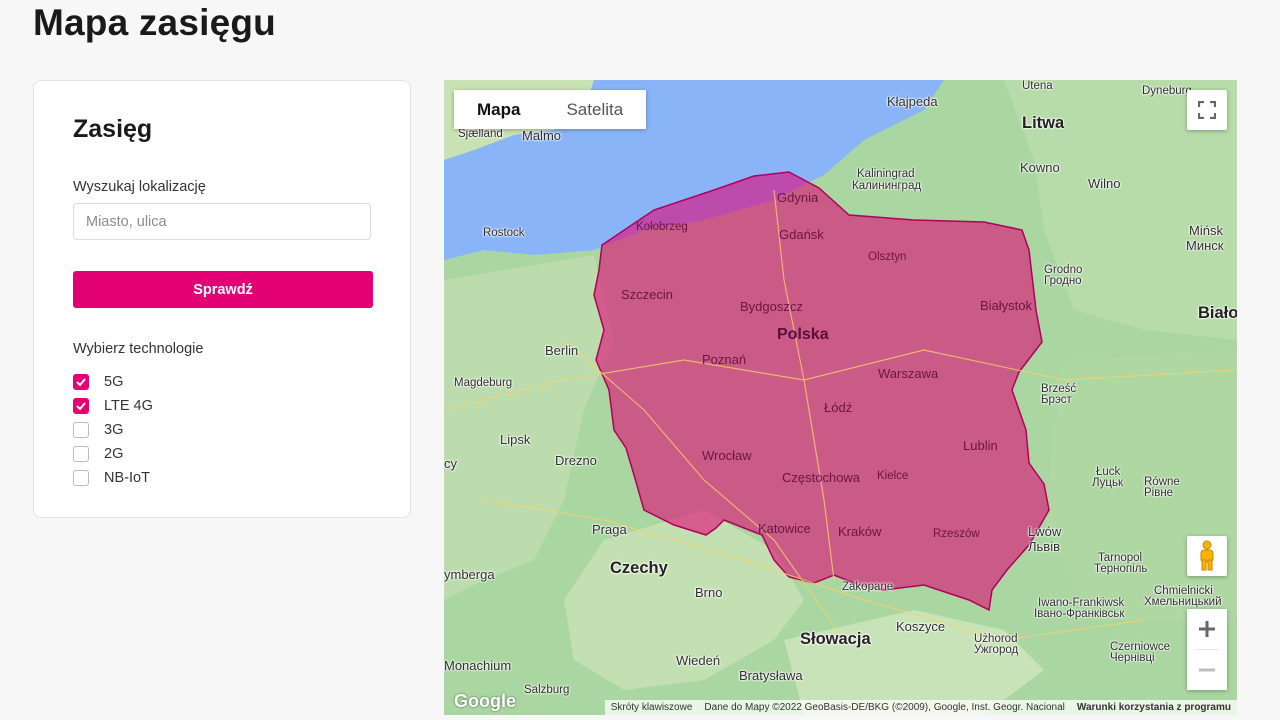 The height and width of the screenshot is (720, 1280). What do you see at coordinates (1079, 614) in the screenshot?
I see `map-label-iwano-cyr: Івано-Франківськ` at bounding box center [1079, 614].